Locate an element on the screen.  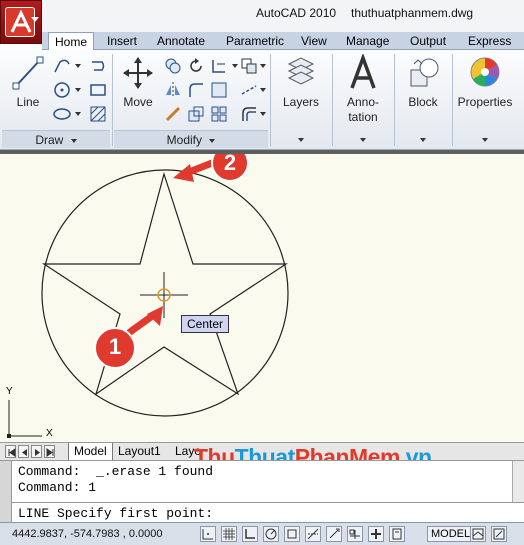
quick-properties-button is located at coordinates (397, 534).